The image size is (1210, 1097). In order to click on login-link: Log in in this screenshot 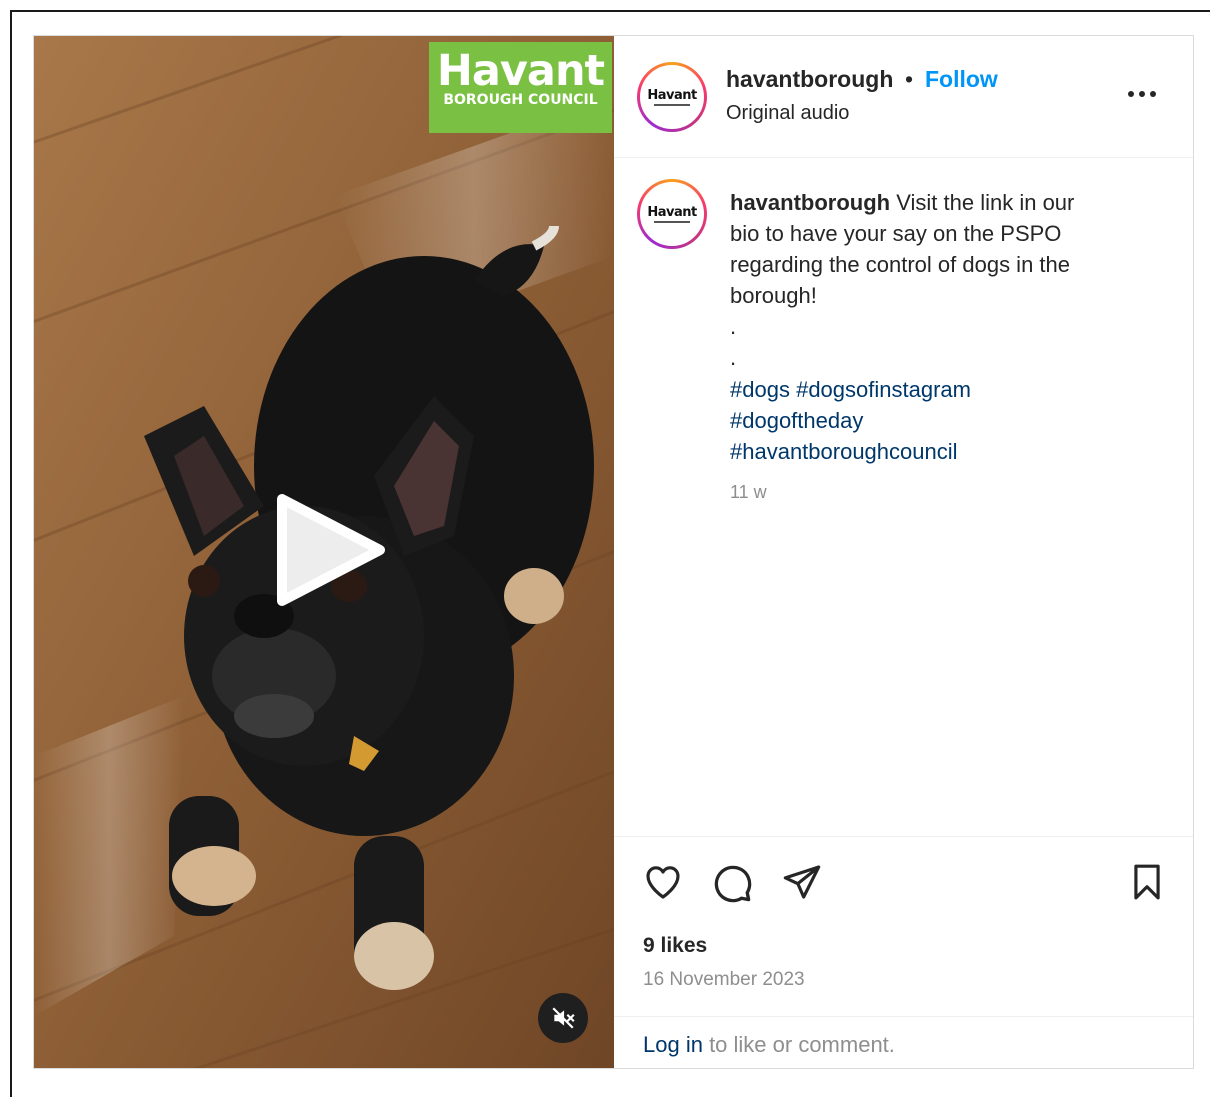, I will do `click(673, 1044)`.